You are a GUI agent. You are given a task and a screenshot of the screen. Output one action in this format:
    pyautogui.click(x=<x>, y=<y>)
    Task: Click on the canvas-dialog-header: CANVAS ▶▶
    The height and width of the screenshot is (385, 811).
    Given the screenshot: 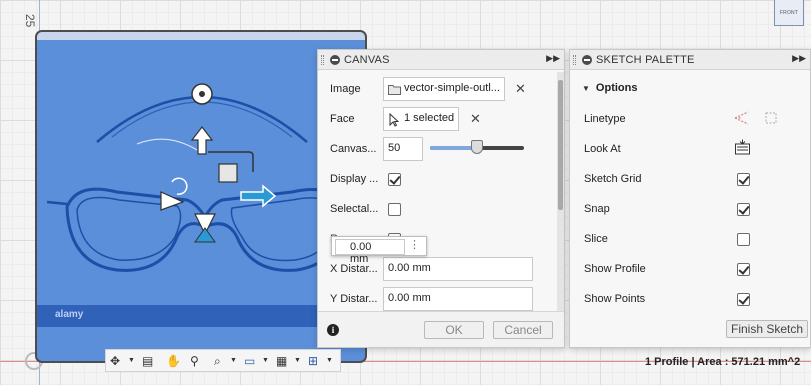 What is the action you would take?
    pyautogui.click(x=441, y=60)
    